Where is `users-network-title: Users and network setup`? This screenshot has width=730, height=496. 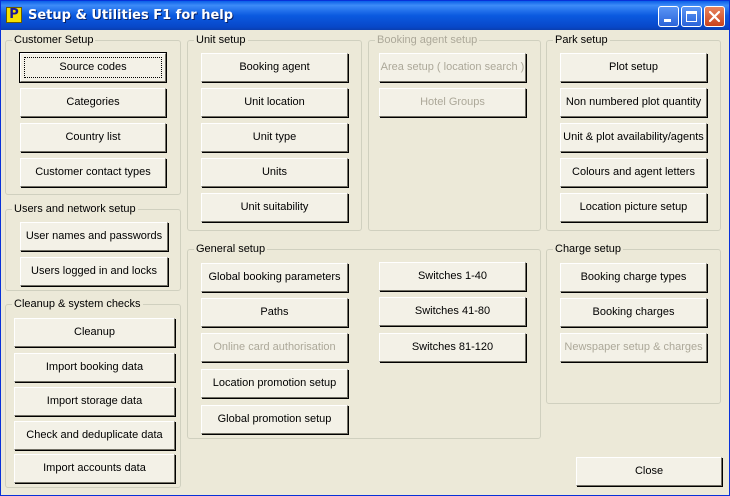 users-network-title: Users and network setup is located at coordinates (75, 209).